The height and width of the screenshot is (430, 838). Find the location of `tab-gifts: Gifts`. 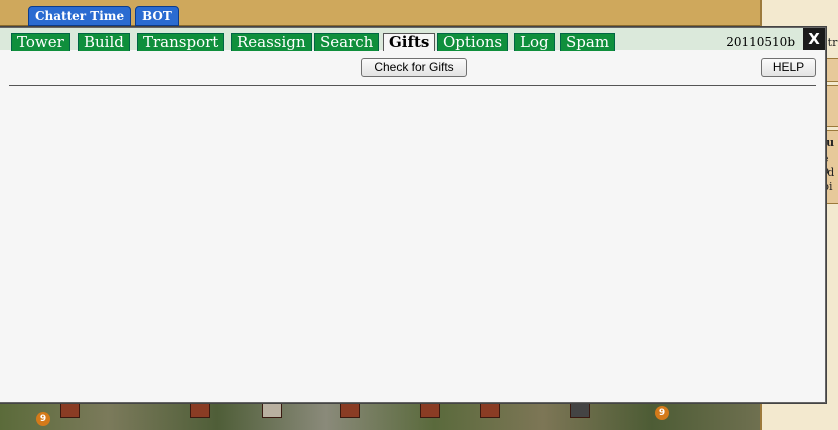

tab-gifts: Gifts is located at coordinates (409, 42).